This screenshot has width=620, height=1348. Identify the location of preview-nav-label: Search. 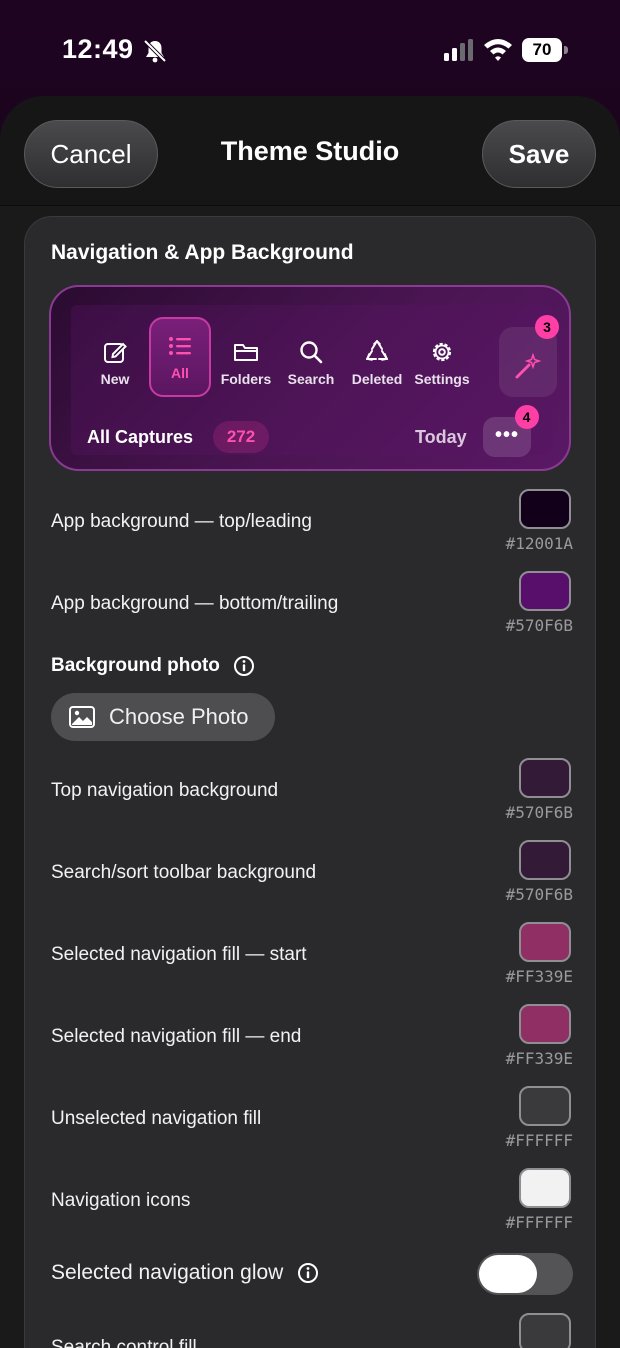
(311, 379).